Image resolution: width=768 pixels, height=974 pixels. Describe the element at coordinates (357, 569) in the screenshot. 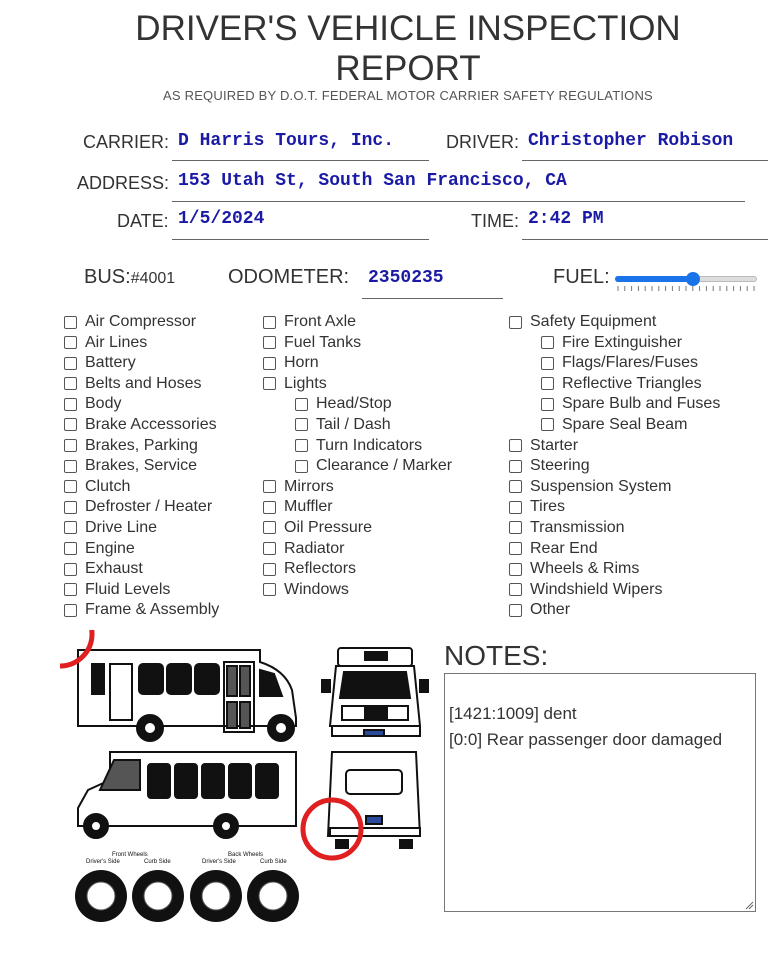

I see `checklist-item: Reflectors` at that location.